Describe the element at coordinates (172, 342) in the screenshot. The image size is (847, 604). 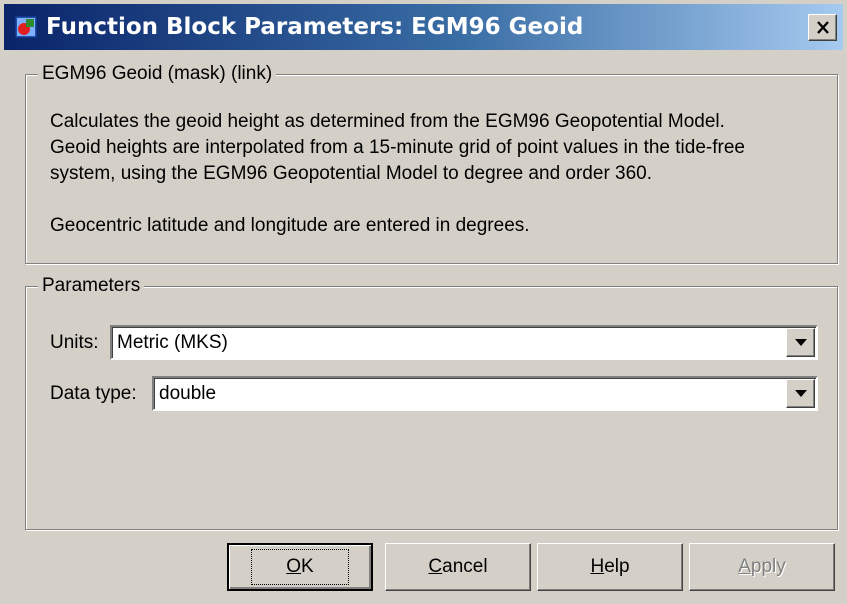
I see `units-value: Metric (MKS)` at that location.